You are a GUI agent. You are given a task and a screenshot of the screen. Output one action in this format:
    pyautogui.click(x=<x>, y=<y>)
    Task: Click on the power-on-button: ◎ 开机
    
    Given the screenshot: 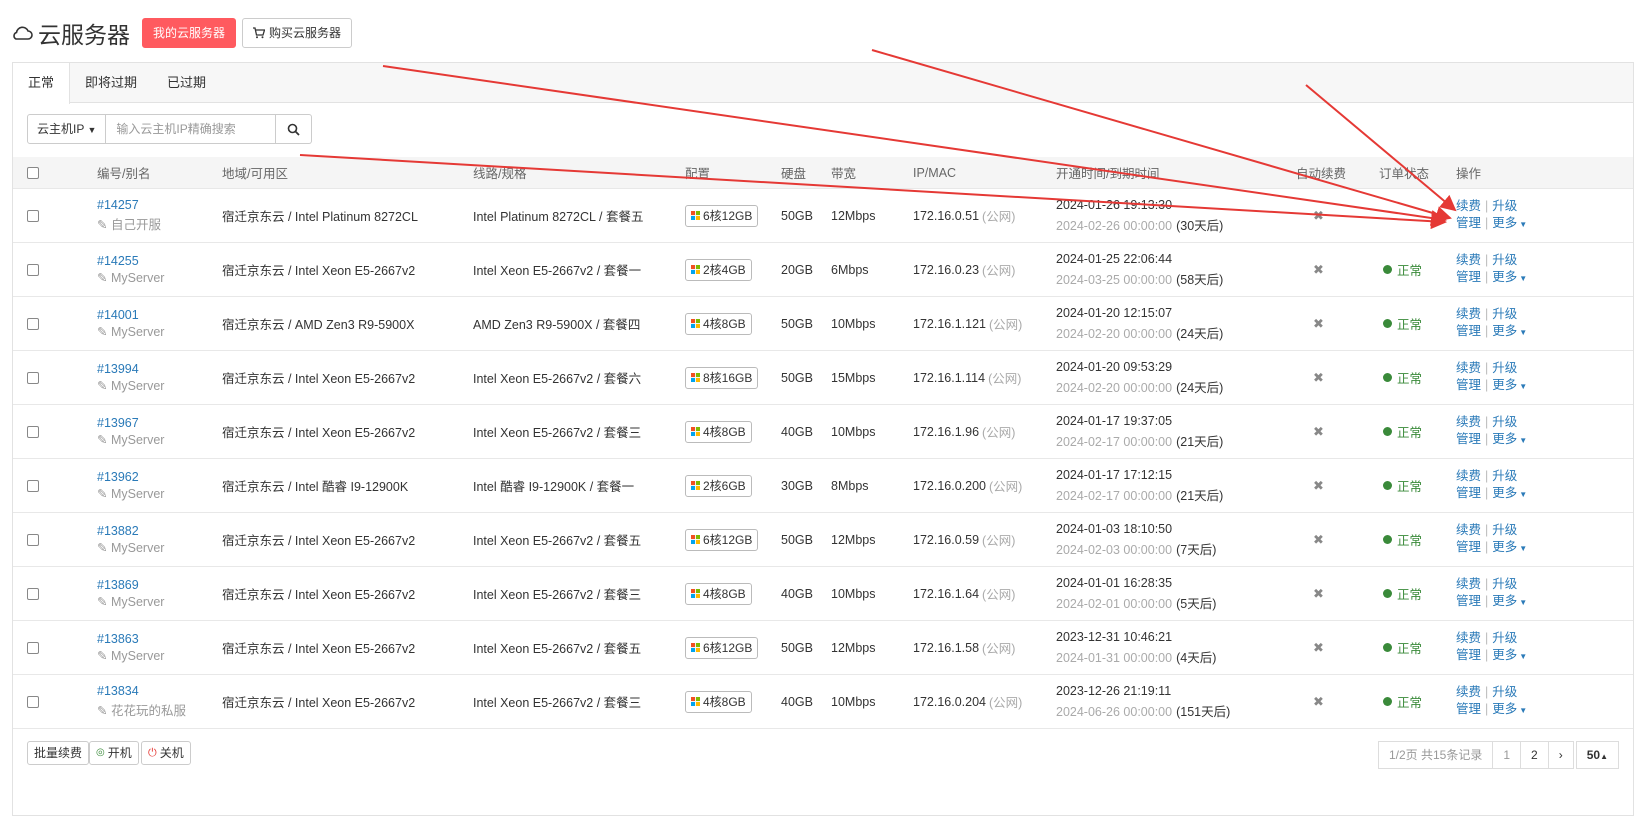 What is the action you would take?
    pyautogui.click(x=114, y=753)
    